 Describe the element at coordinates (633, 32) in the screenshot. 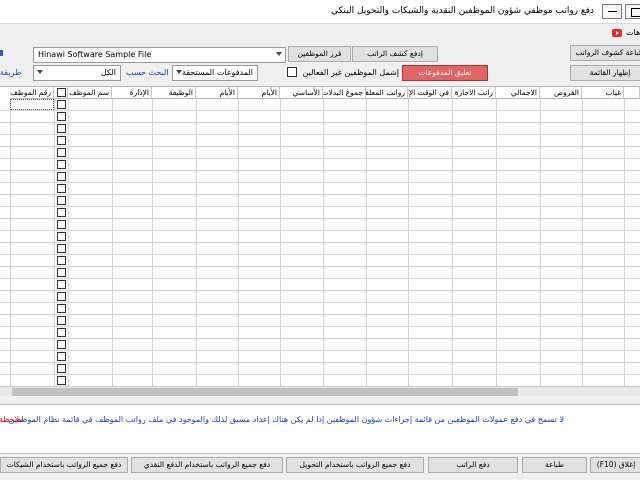

I see `help-label: هات` at that location.